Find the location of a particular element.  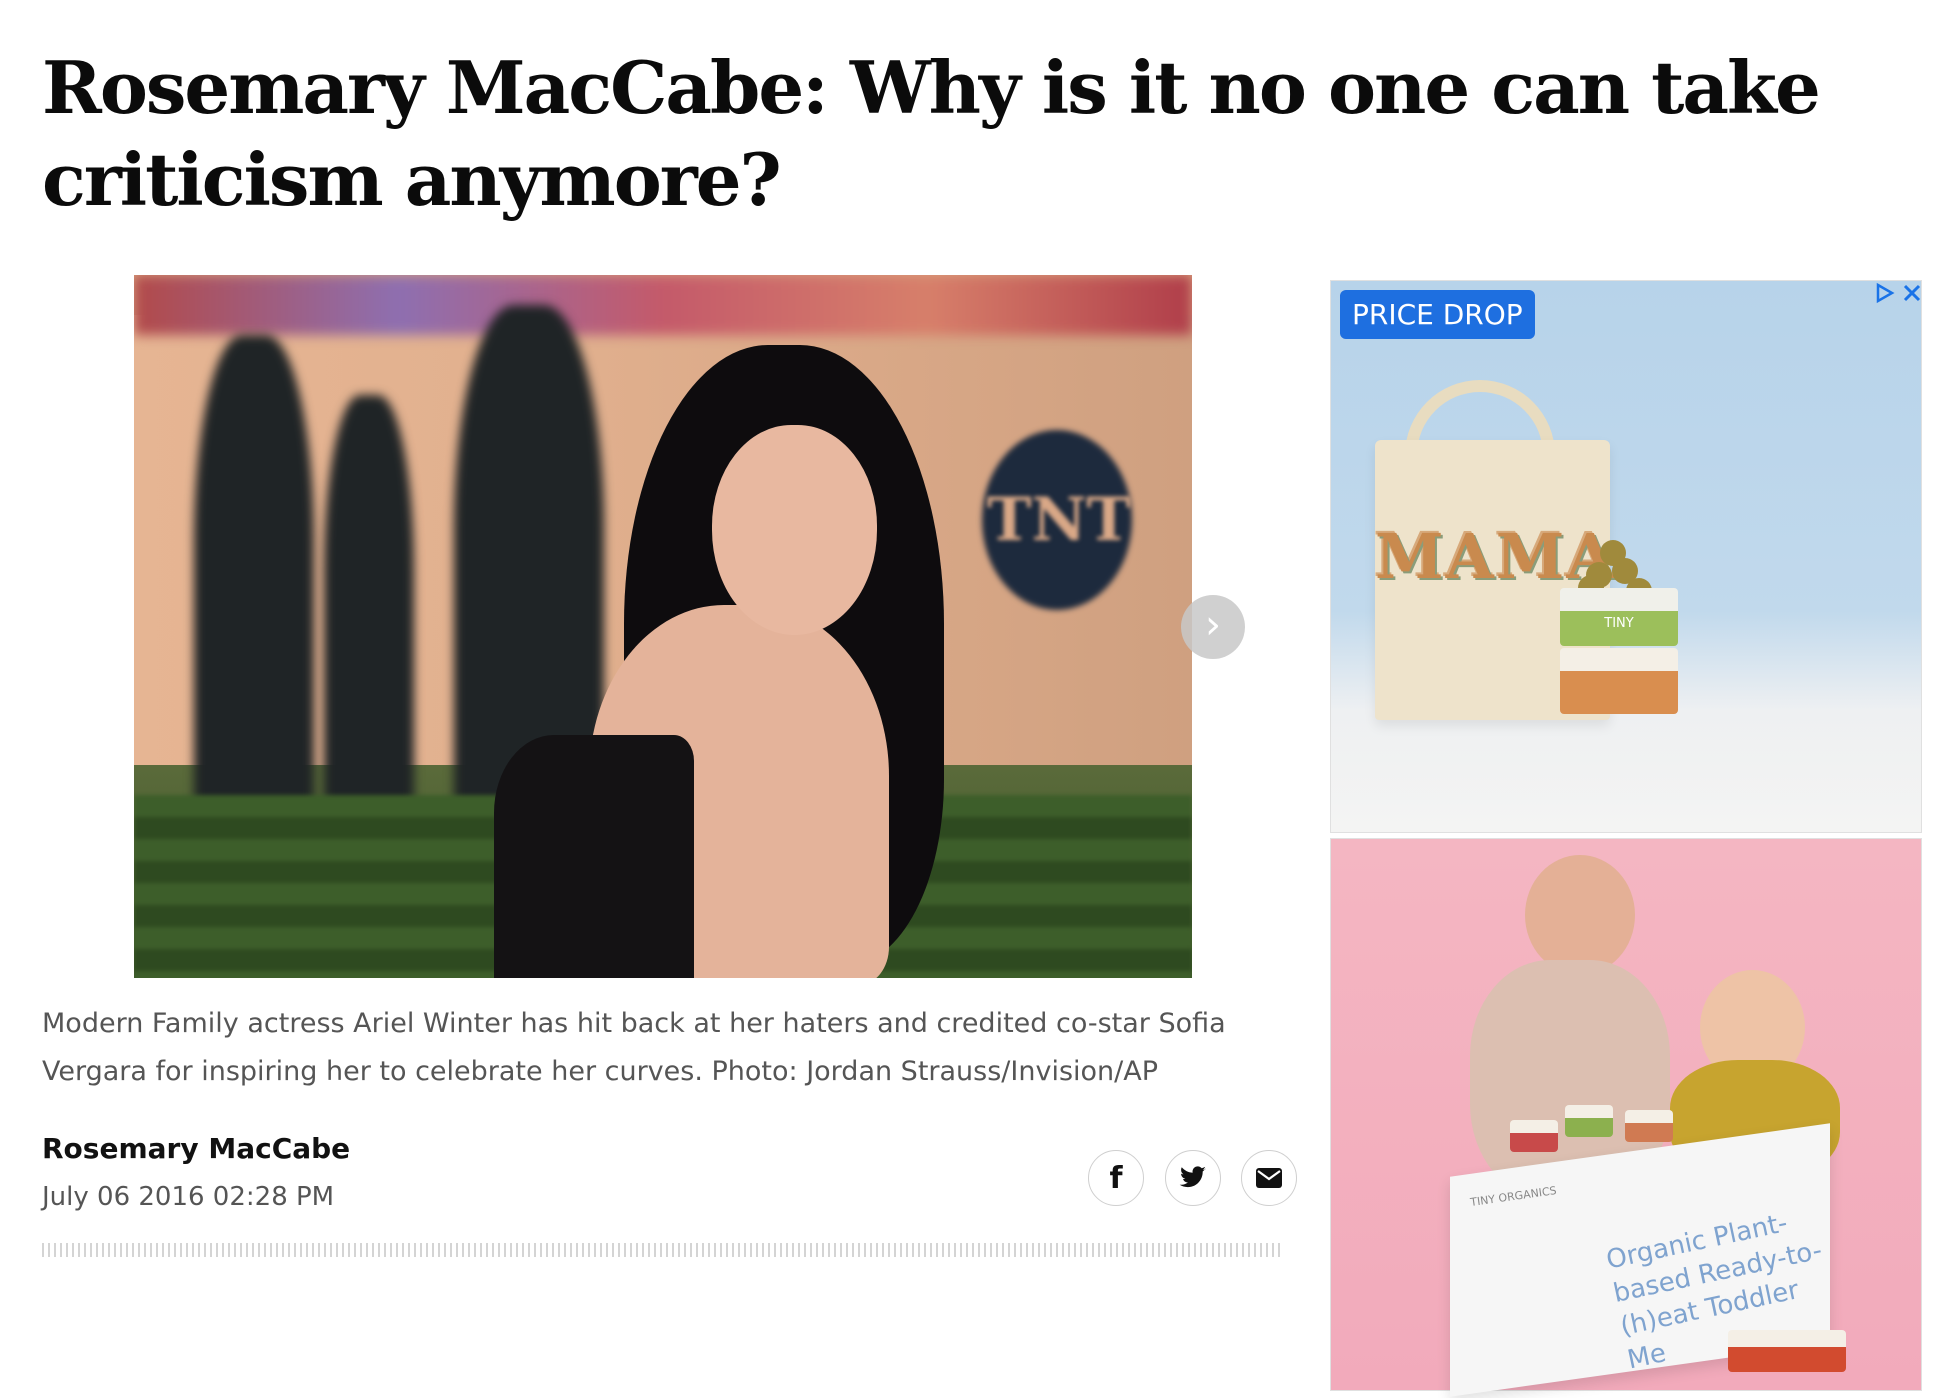

share-email-button is located at coordinates (1269, 1178).